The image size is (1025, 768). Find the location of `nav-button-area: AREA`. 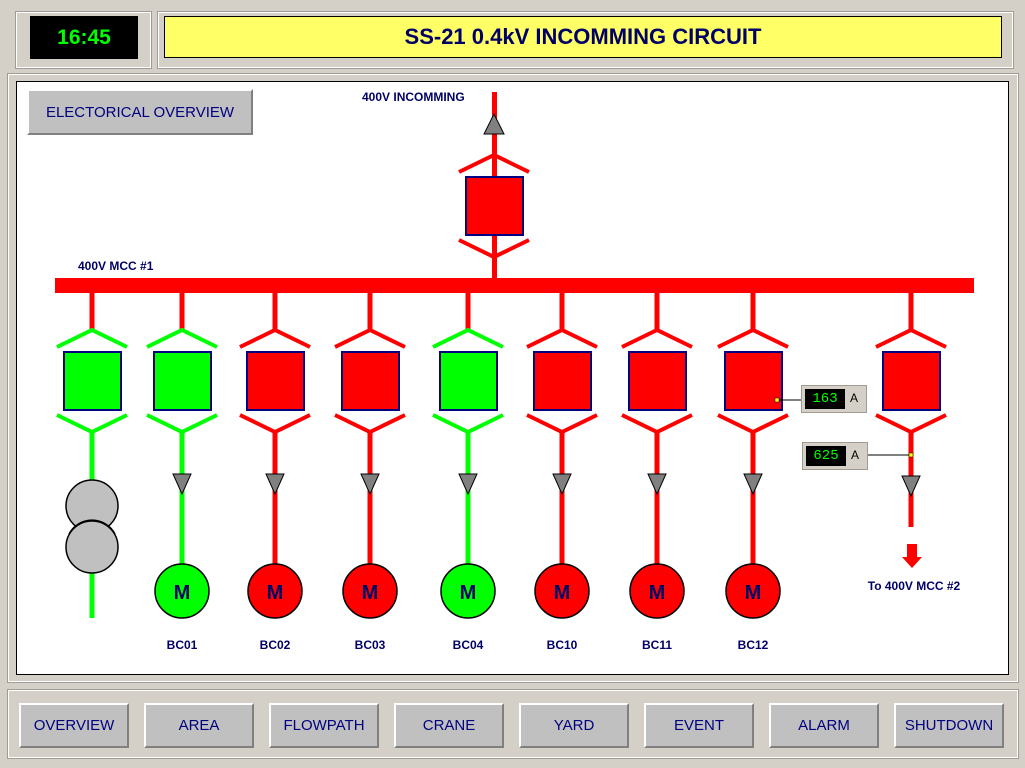

nav-button-area: AREA is located at coordinates (199, 725).